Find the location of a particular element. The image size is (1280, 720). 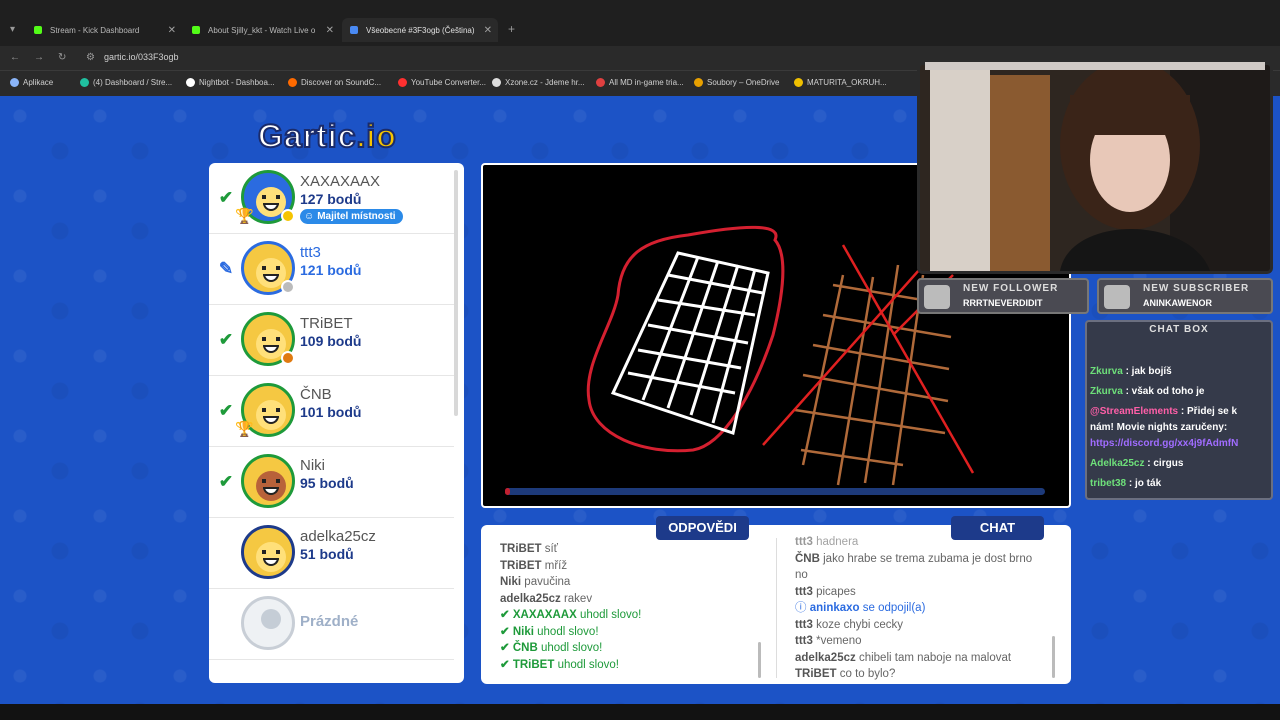

round-timer-bar is located at coordinates (775, 491).